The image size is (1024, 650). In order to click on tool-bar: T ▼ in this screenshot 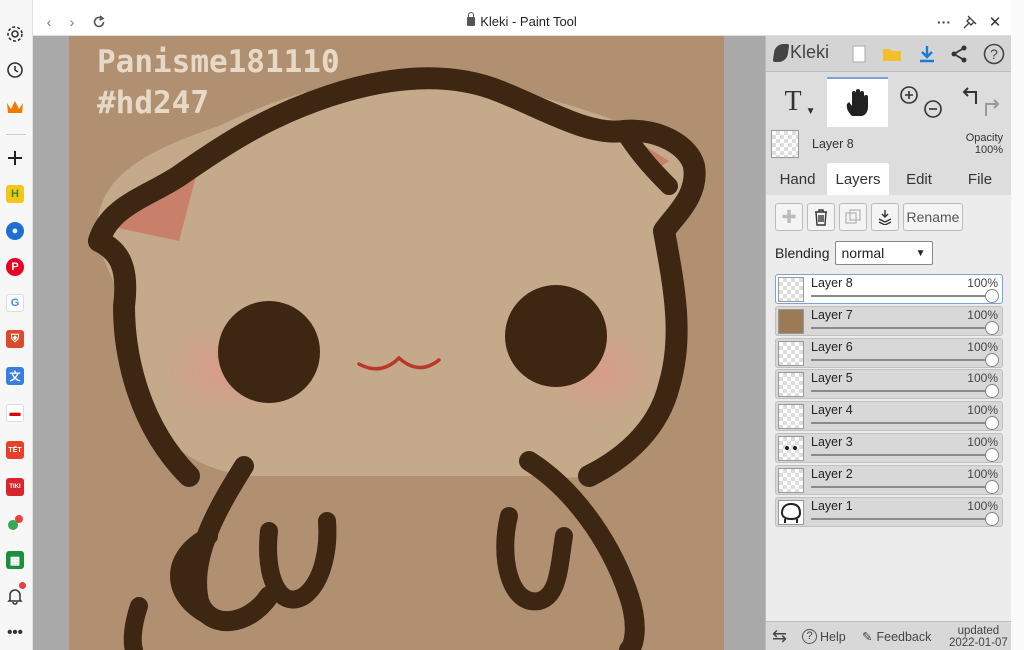, I will do `click(889, 102)`.